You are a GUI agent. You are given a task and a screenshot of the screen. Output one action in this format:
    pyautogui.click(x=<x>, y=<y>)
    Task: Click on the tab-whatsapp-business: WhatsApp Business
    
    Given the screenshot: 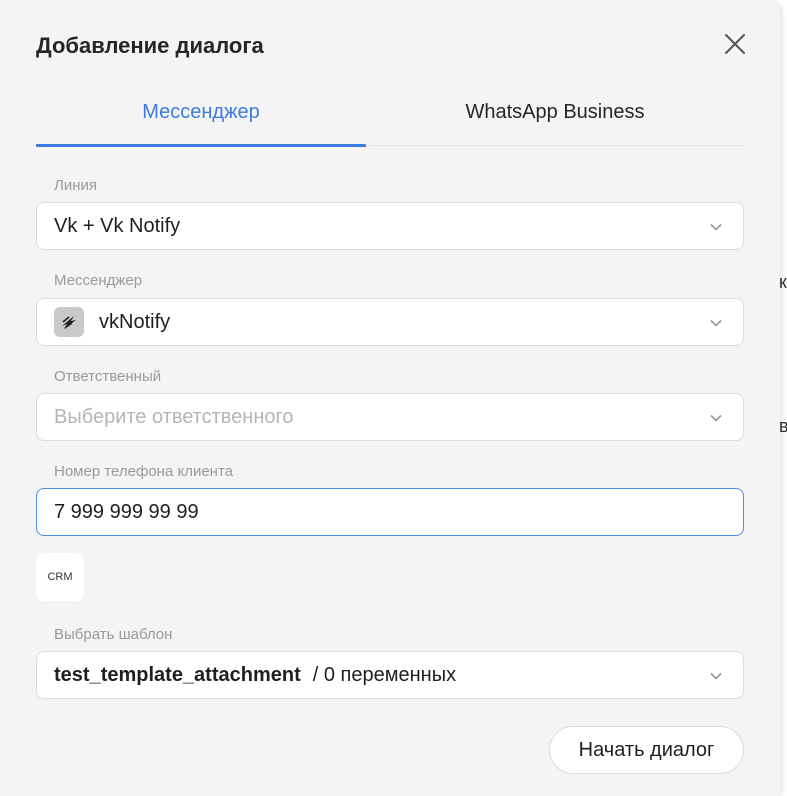 What is the action you would take?
    pyautogui.click(x=555, y=118)
    